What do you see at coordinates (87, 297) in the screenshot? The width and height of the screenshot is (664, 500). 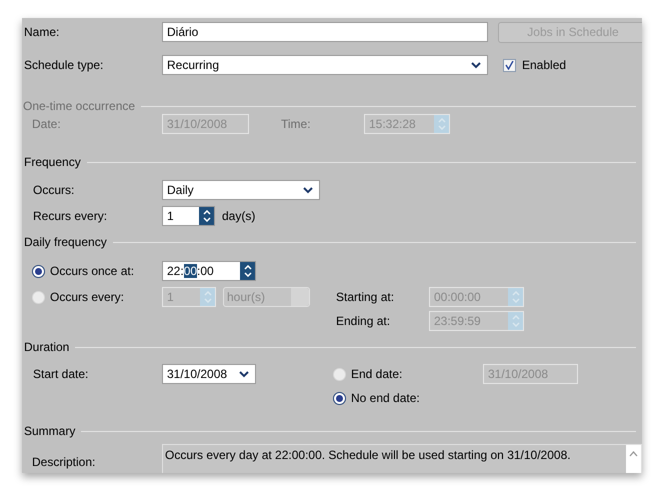 I see `radio-label: Occurs every:` at bounding box center [87, 297].